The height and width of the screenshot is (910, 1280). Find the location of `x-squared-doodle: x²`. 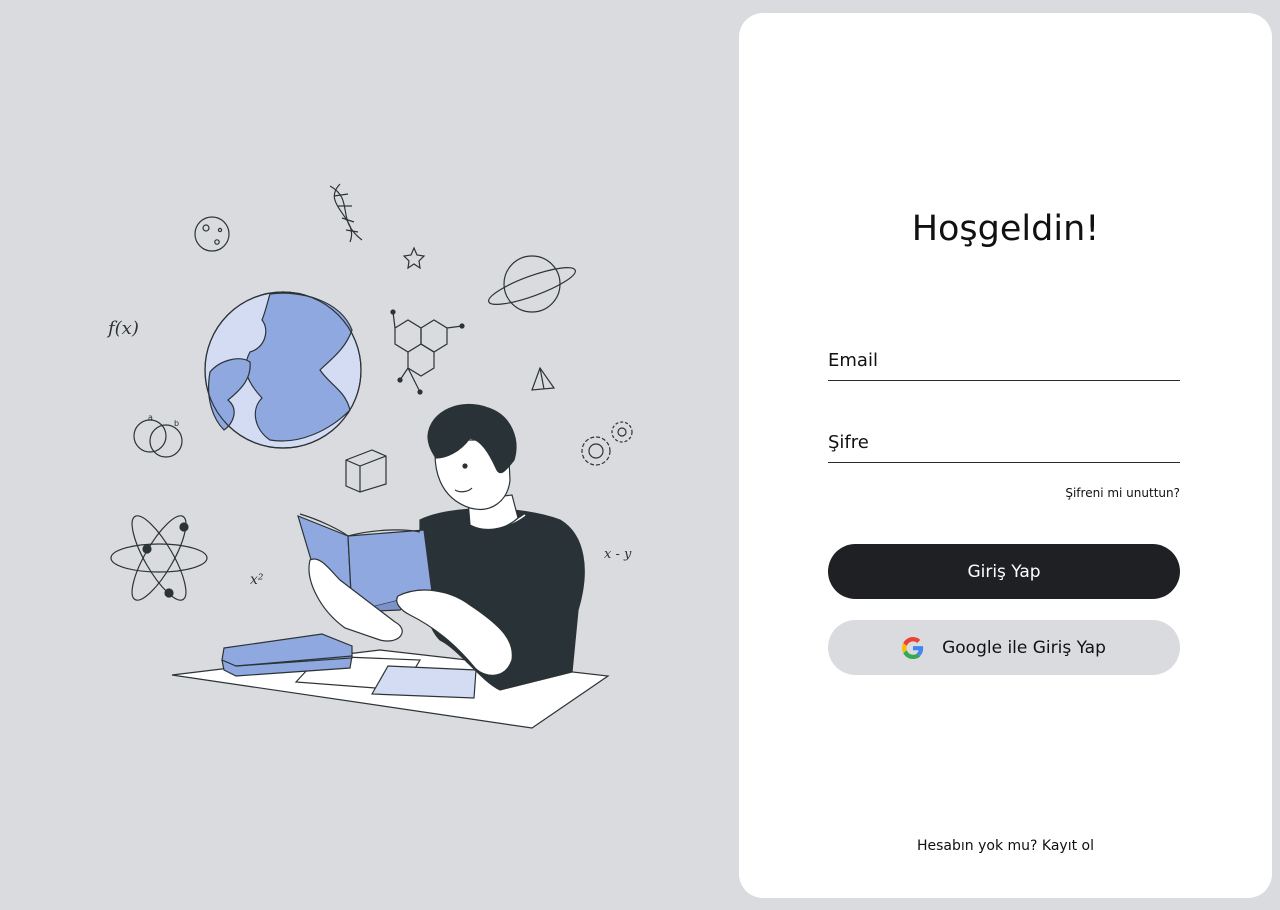

x-squared-doodle: x² is located at coordinates (257, 580).